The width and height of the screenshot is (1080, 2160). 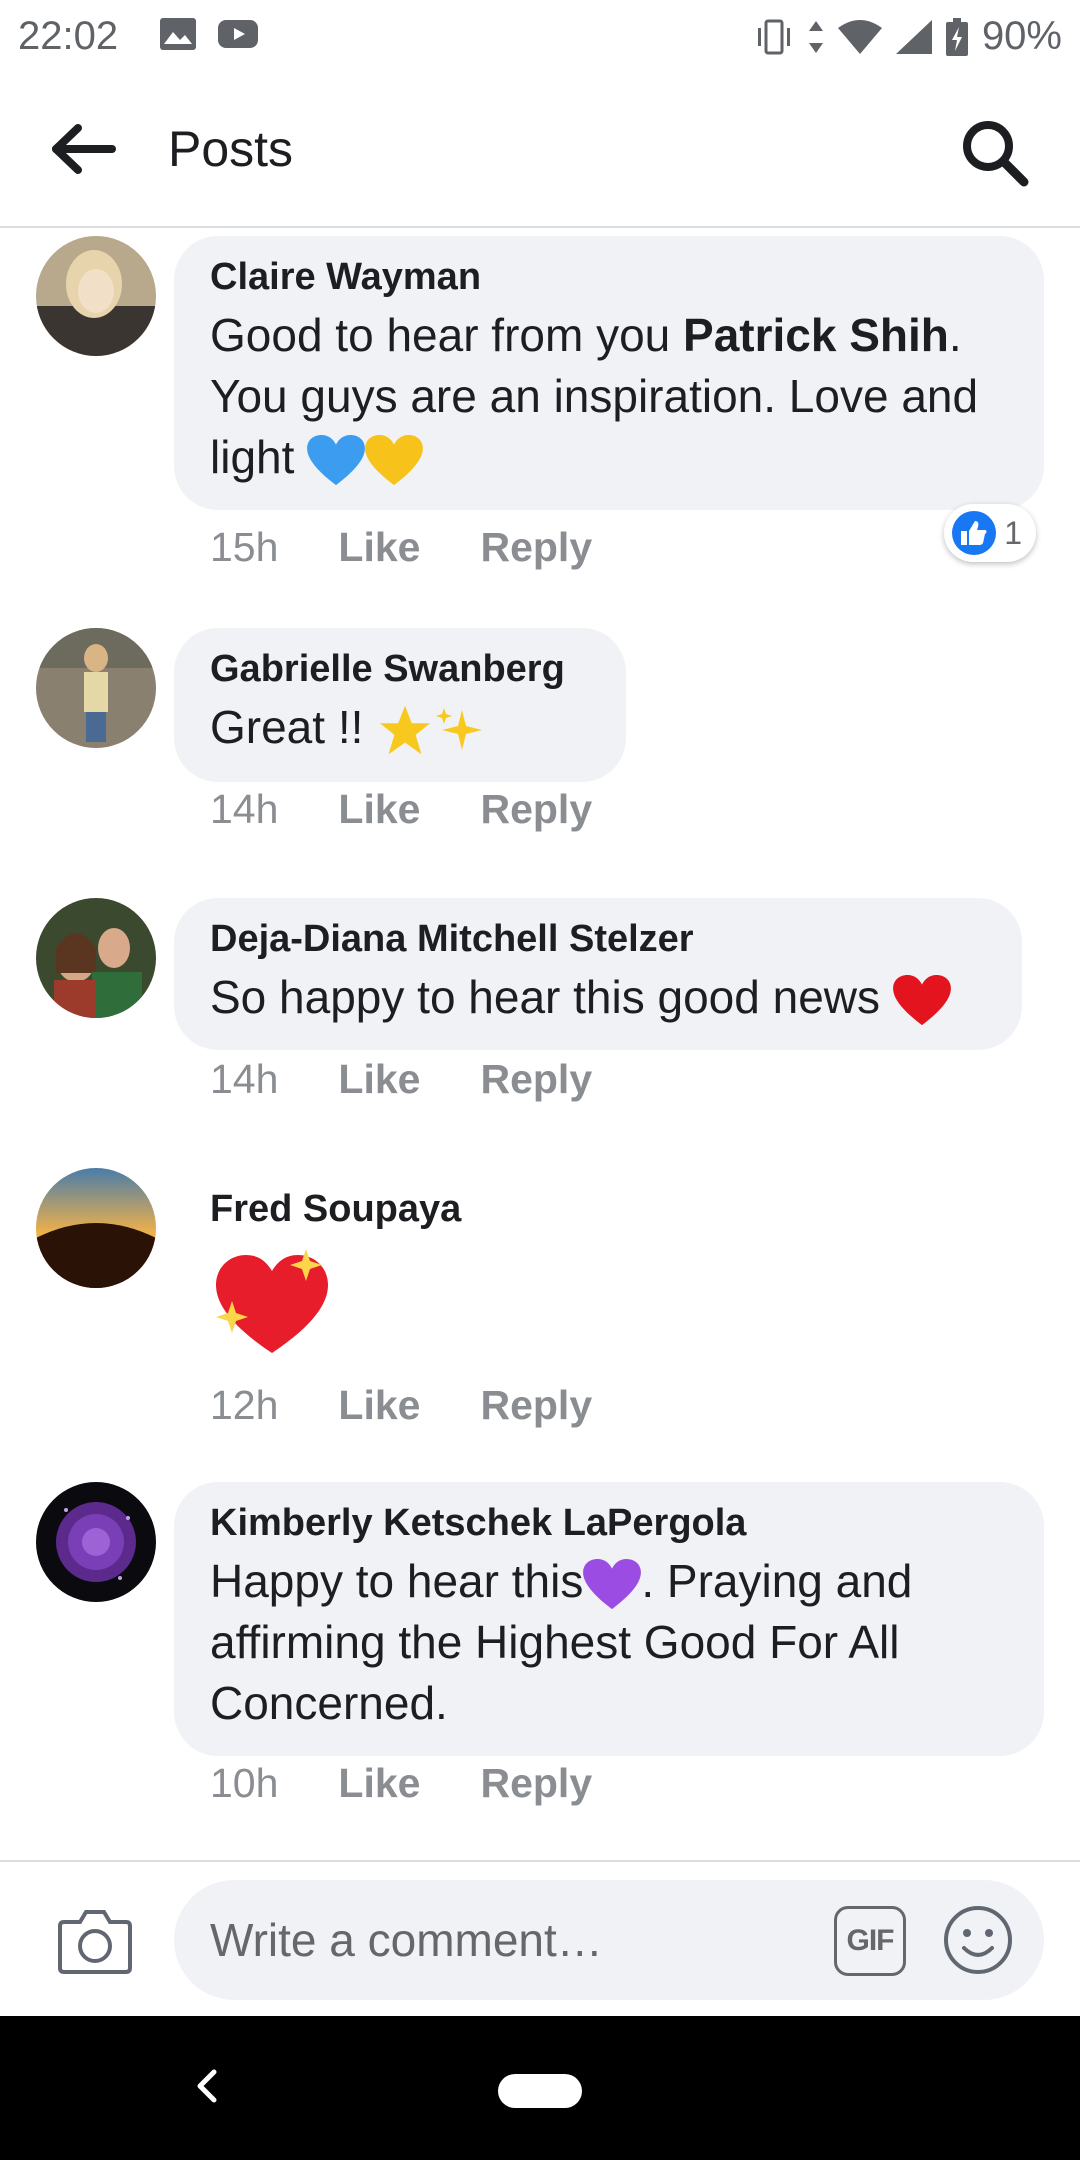 I want to click on gallery-icon, so click(x=178, y=34).